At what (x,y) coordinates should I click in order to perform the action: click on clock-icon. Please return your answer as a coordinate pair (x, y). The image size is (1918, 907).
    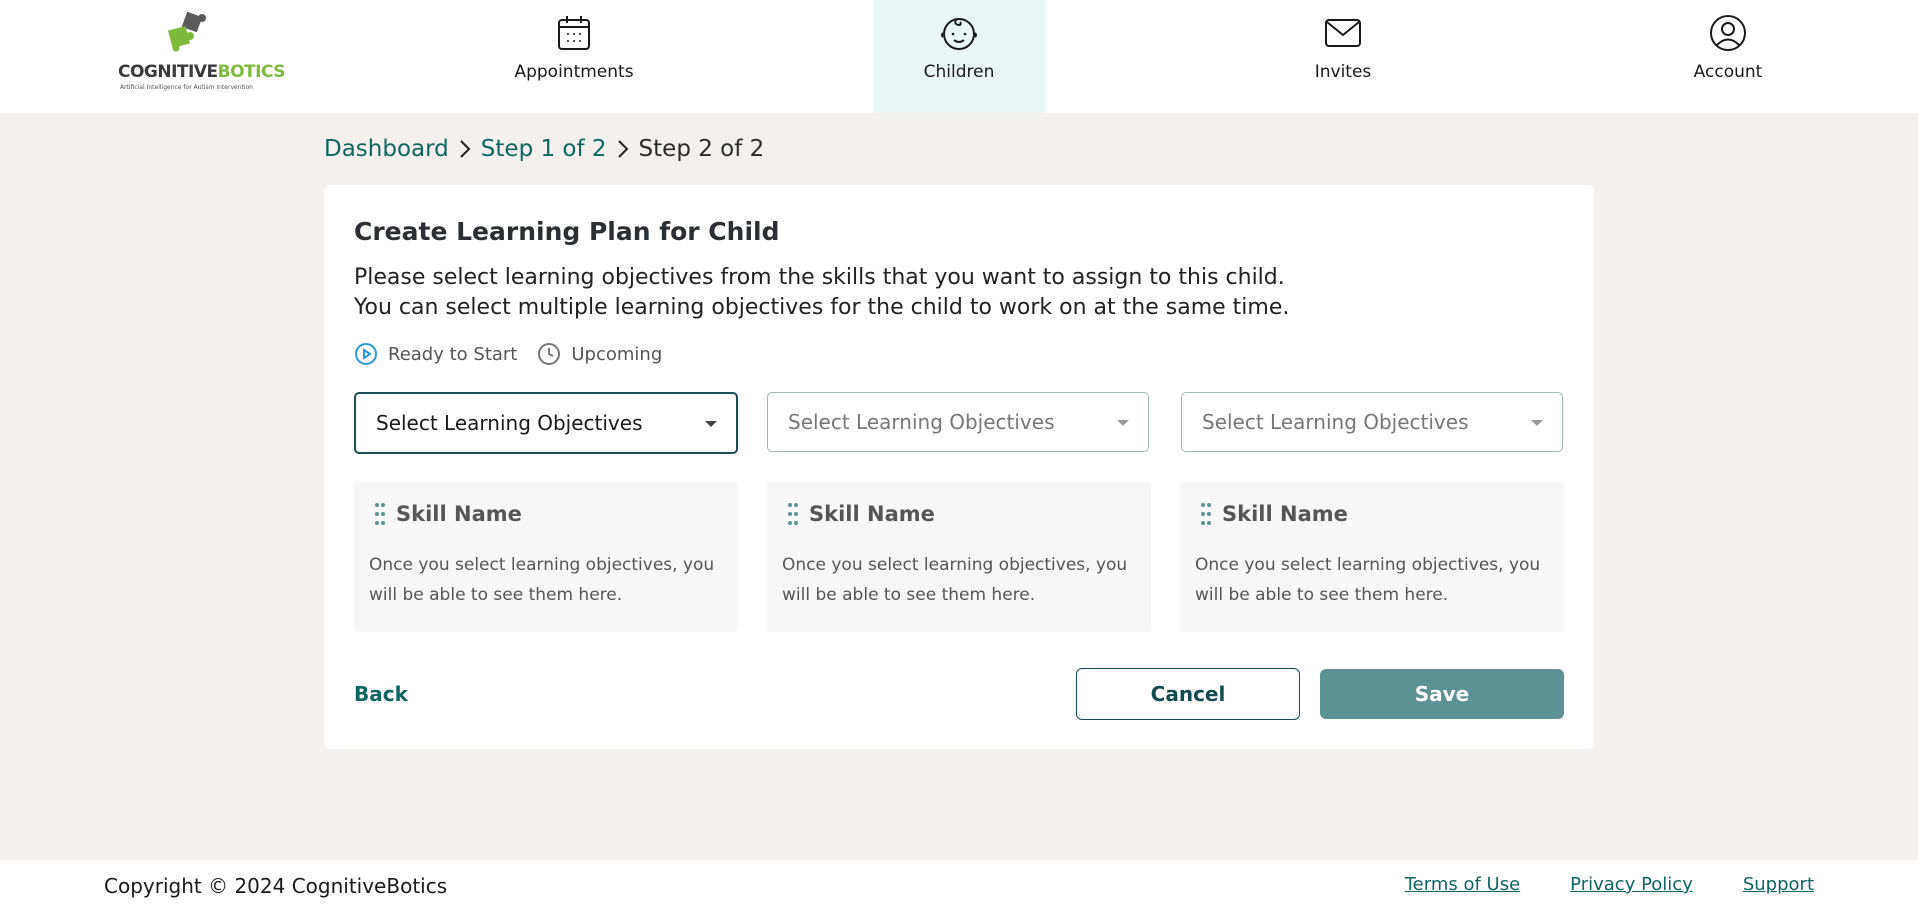
    Looking at the image, I should click on (549, 354).